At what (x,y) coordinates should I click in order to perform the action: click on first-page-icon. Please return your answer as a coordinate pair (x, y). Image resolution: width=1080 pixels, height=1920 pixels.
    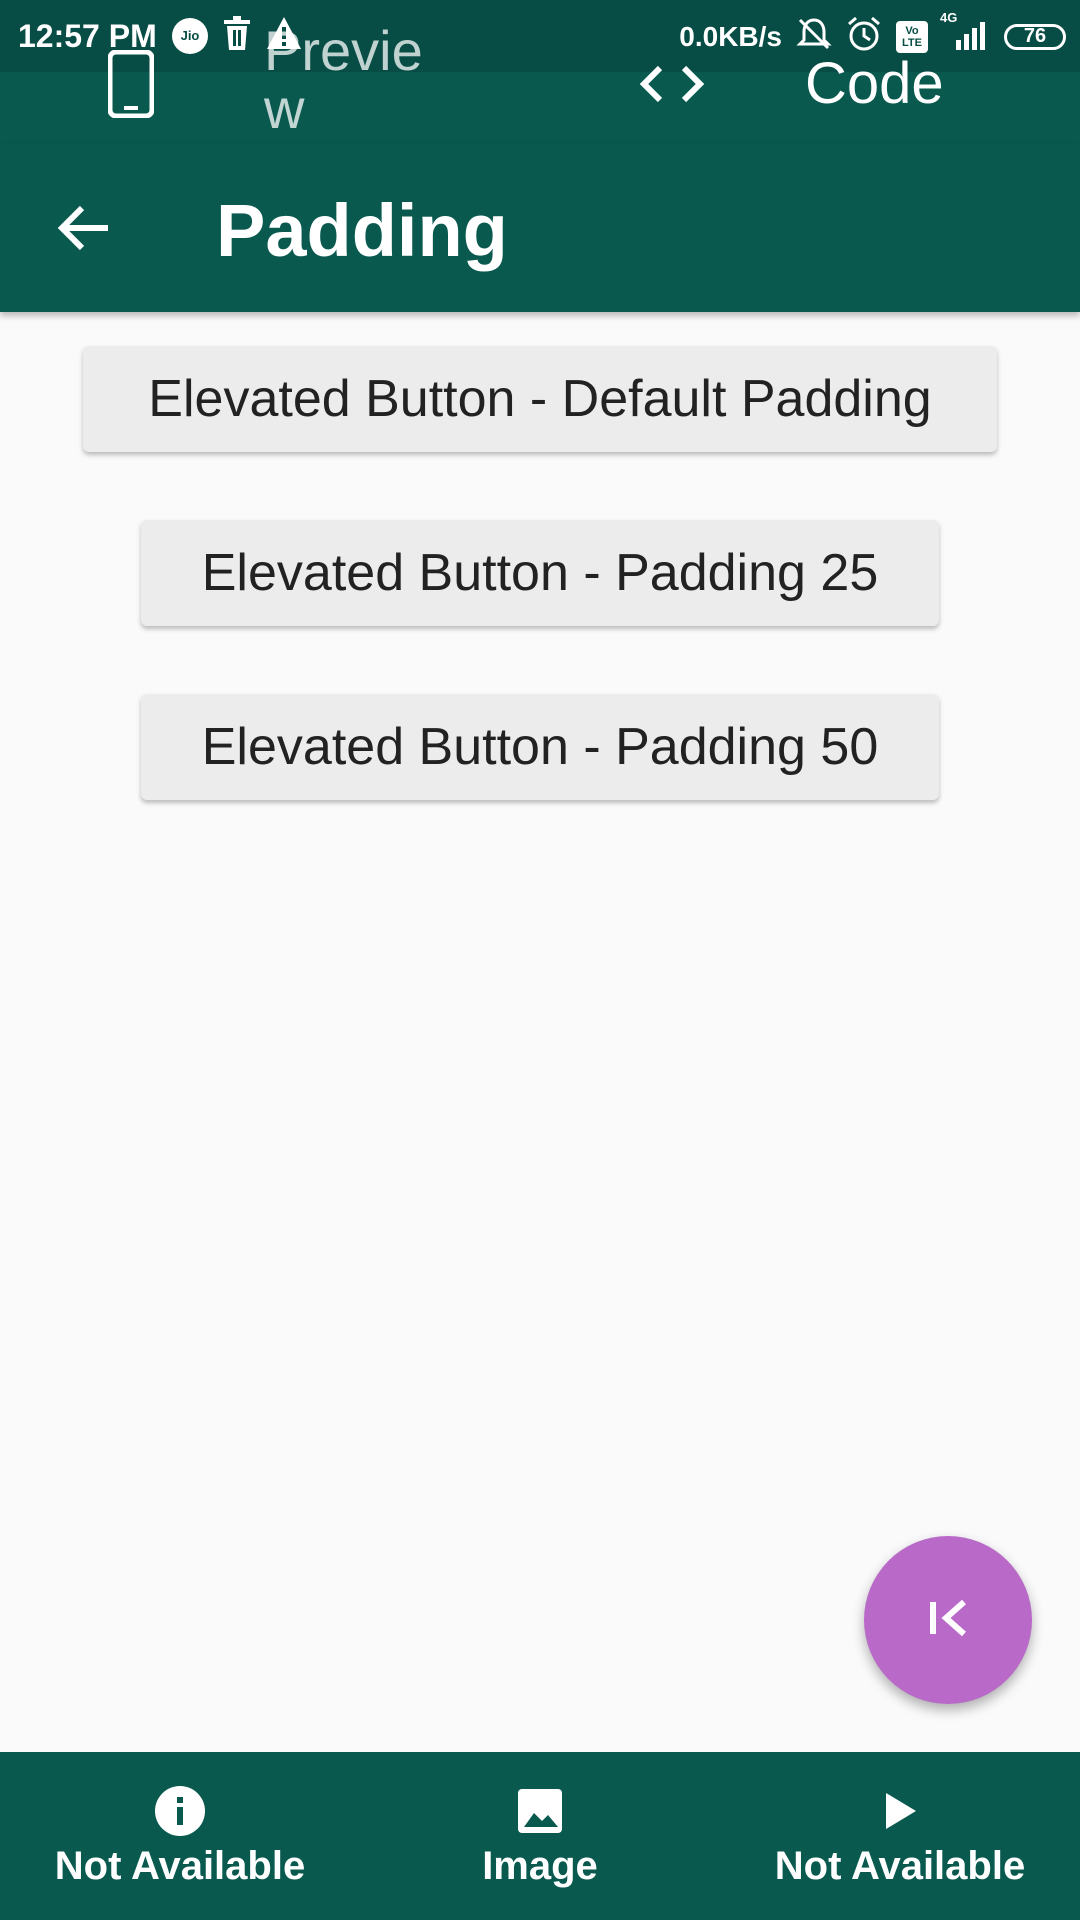
    Looking at the image, I should click on (948, 1620).